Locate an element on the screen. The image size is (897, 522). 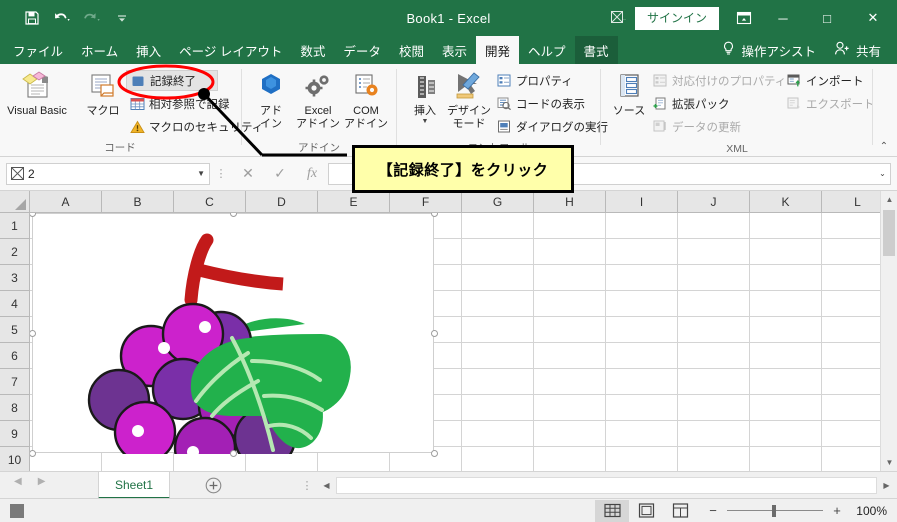
cancel-entry-button: ✕ is located at coordinates (248, 174).